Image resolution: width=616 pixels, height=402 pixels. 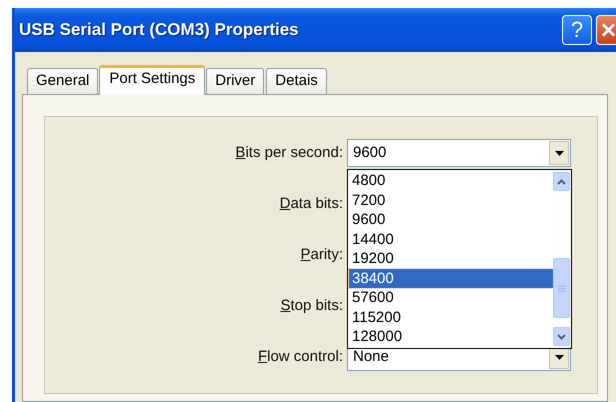 What do you see at coordinates (311, 306) in the screenshot?
I see `field-label: Stop bits:` at bounding box center [311, 306].